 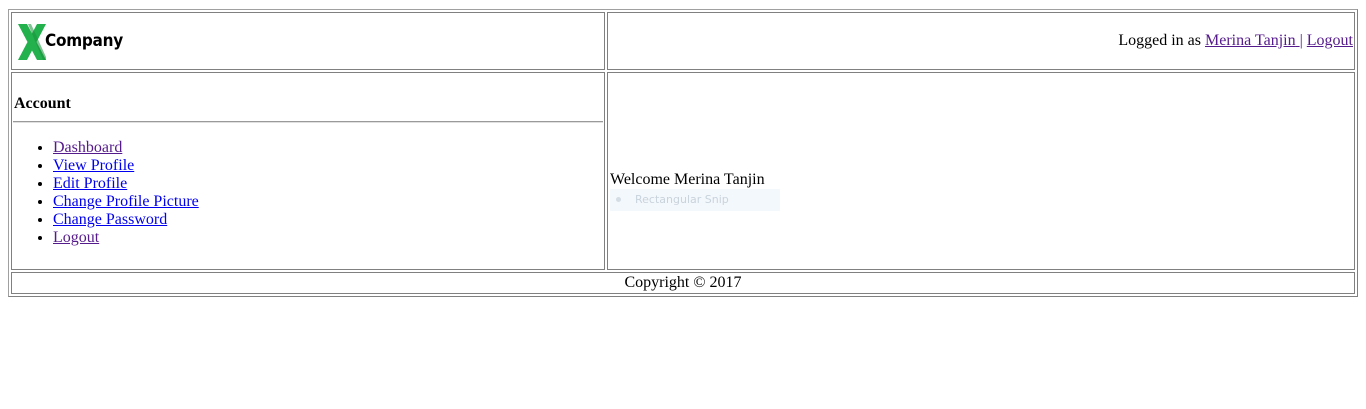 I want to click on snip-label: Rectangular Snip, so click(x=682, y=199).